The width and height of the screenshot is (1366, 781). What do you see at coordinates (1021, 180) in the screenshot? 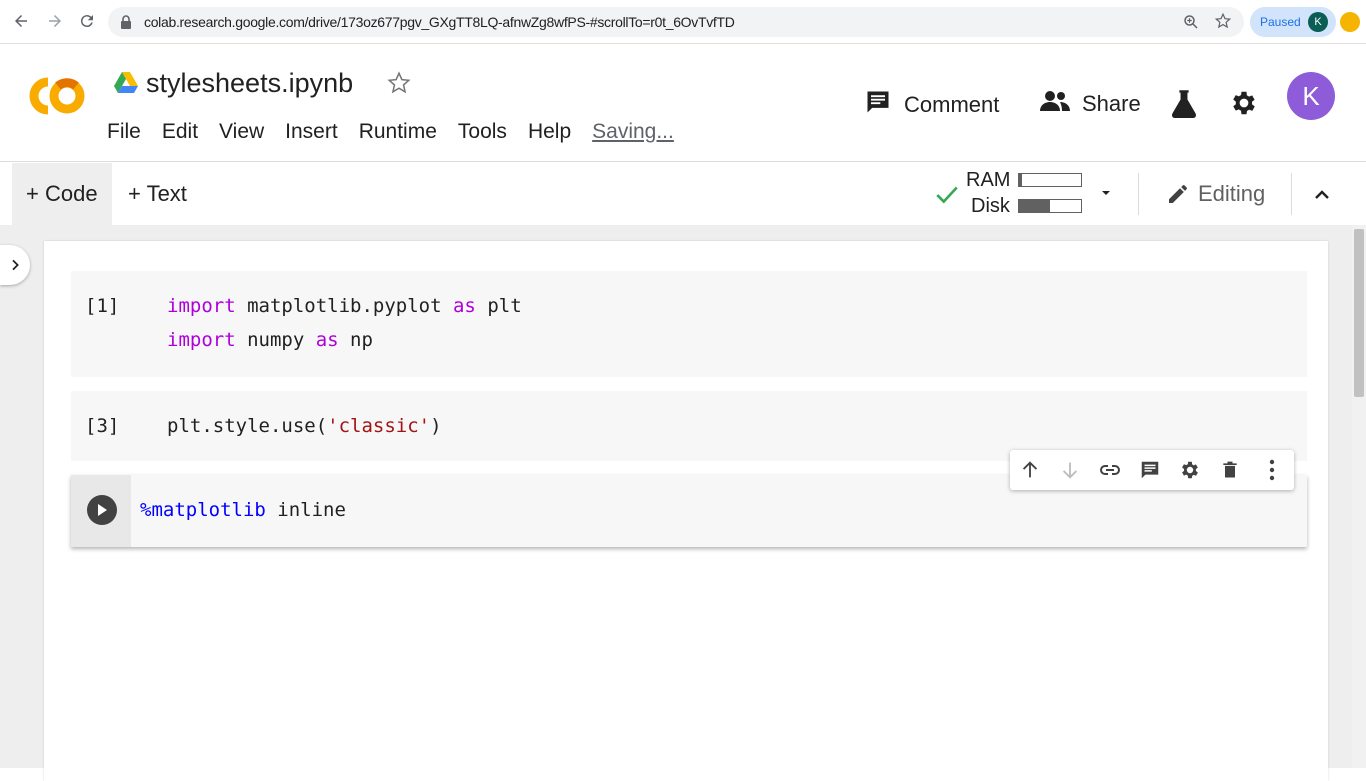
I see `ram-usage-fill` at bounding box center [1021, 180].